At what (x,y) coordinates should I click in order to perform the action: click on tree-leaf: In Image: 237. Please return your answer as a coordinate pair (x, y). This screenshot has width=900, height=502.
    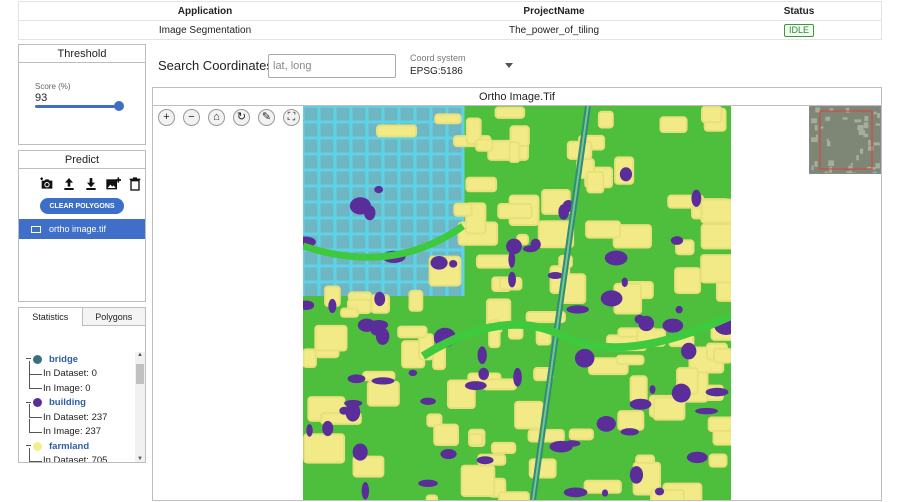
    Looking at the image, I should click on (82, 429).